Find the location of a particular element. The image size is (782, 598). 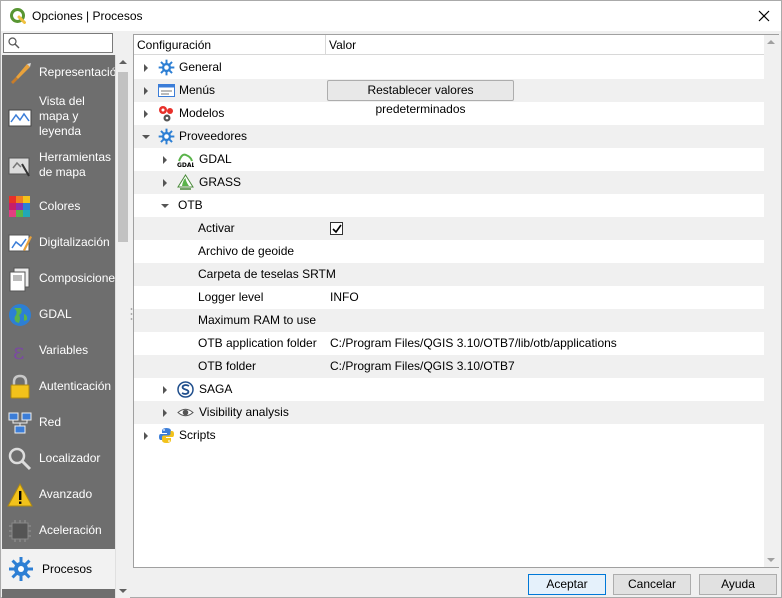

sidebar-item-label: Aceleración is located at coordinates (70, 530).